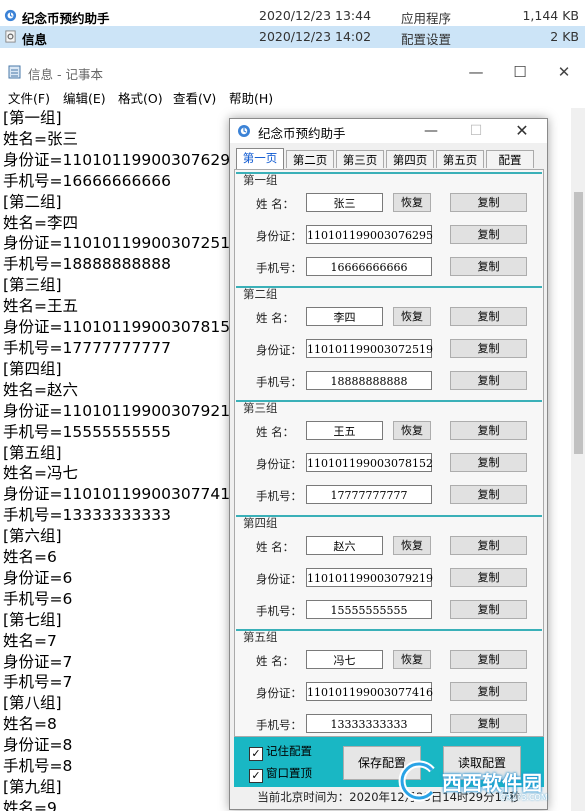  I want to click on file-name: 信息, so click(35, 39).